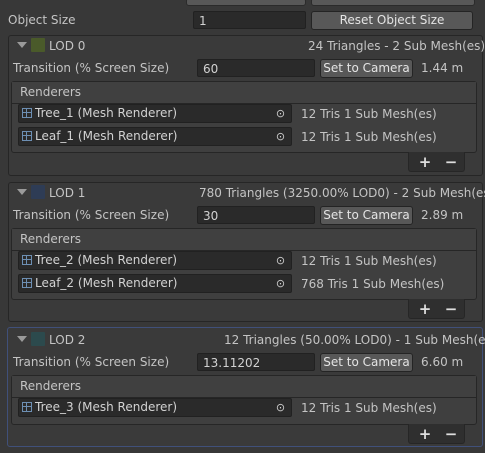 The width and height of the screenshot is (485, 453). I want to click on lod-1-add-remove-bar: + −, so click(436, 309).